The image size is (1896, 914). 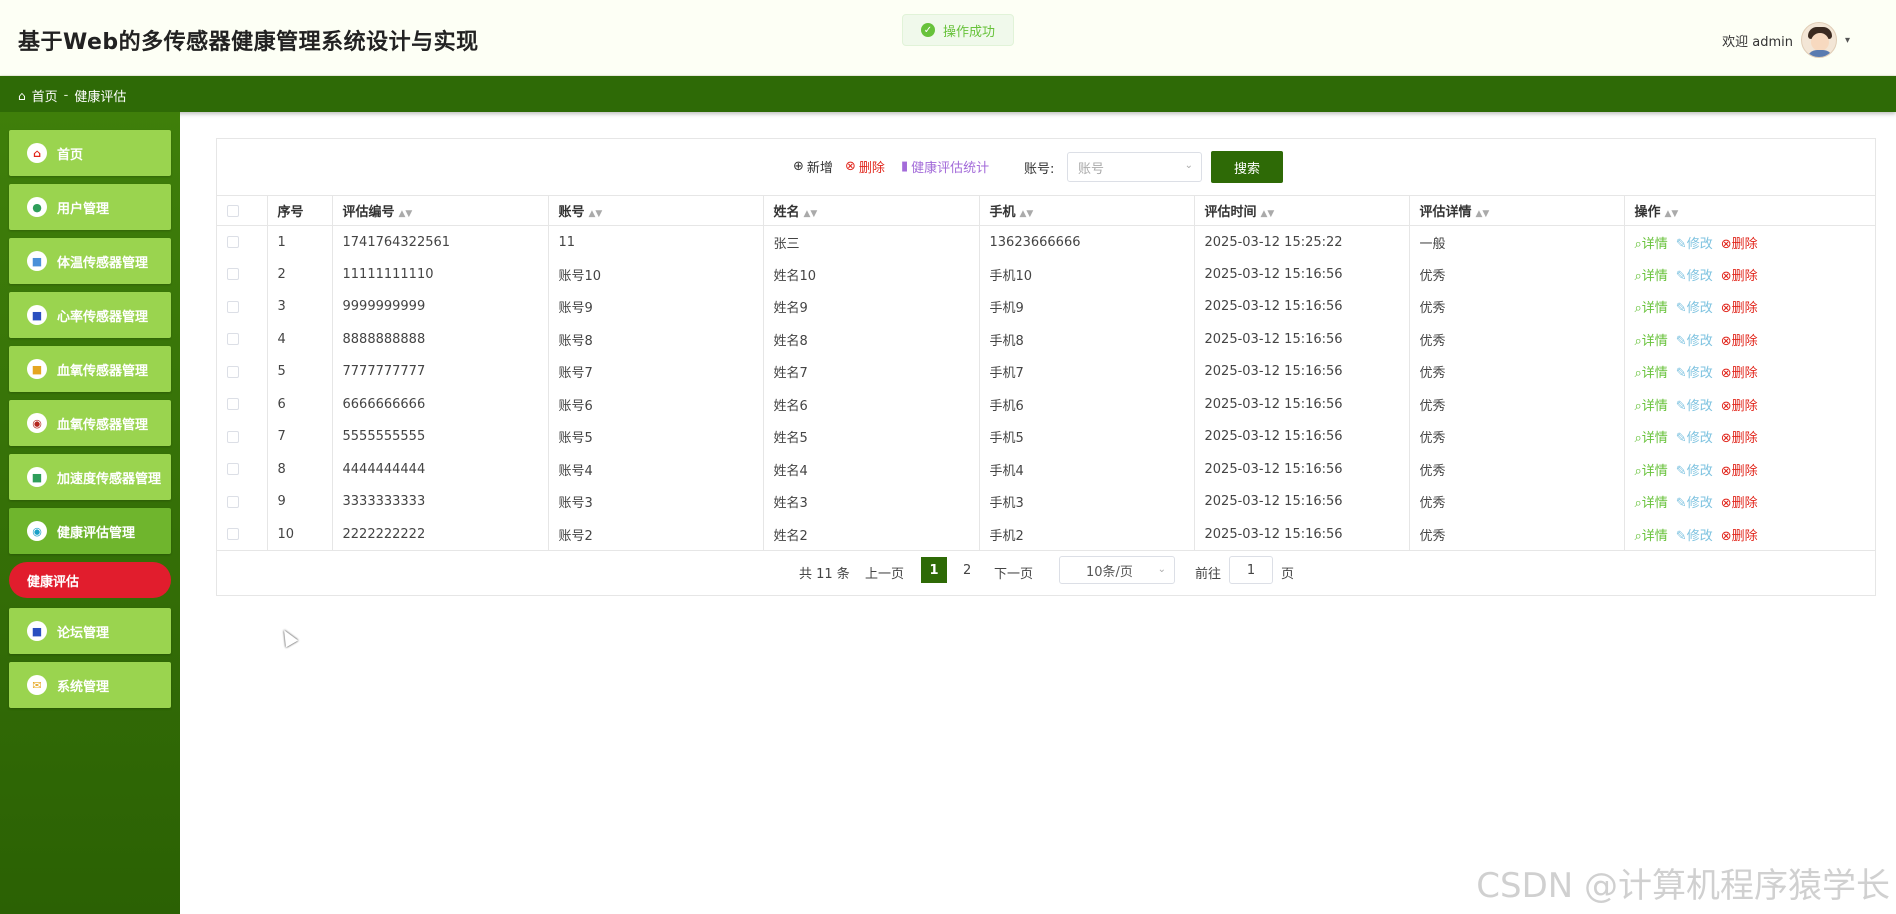 I want to click on sidebar-item-forum: ■ 论坛管理, so click(x=90, y=631).